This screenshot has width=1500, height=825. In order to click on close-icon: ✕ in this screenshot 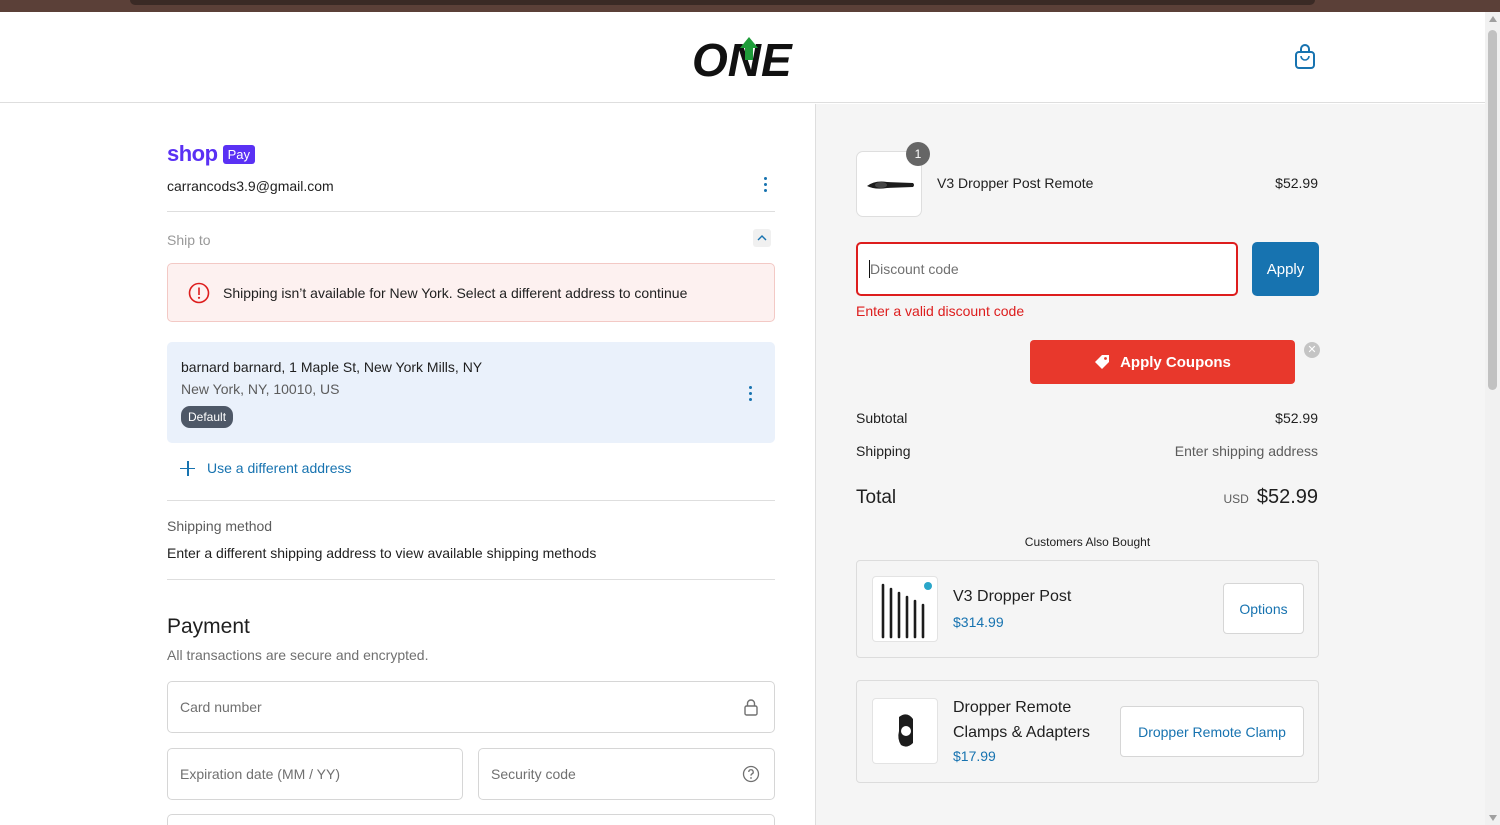, I will do `click(1312, 350)`.